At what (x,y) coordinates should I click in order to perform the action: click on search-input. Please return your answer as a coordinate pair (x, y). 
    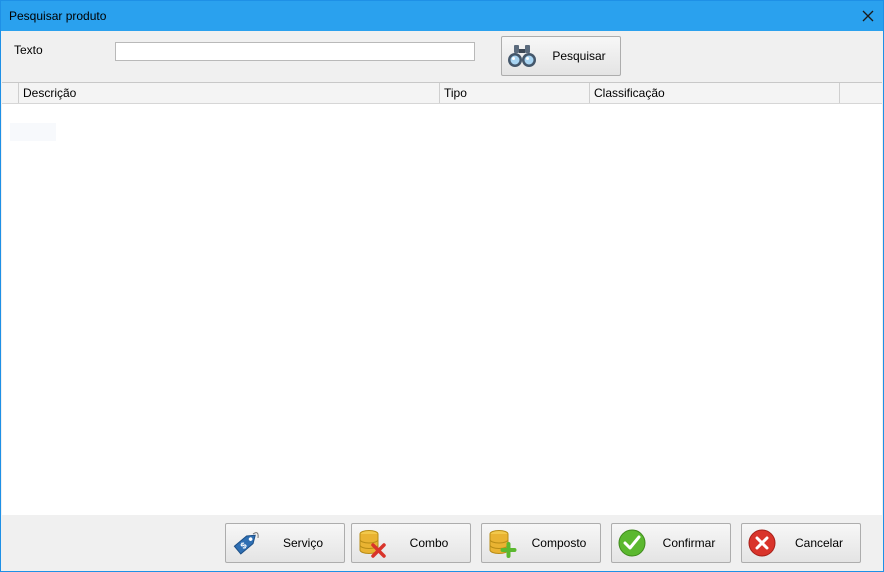
    Looking at the image, I should click on (295, 51).